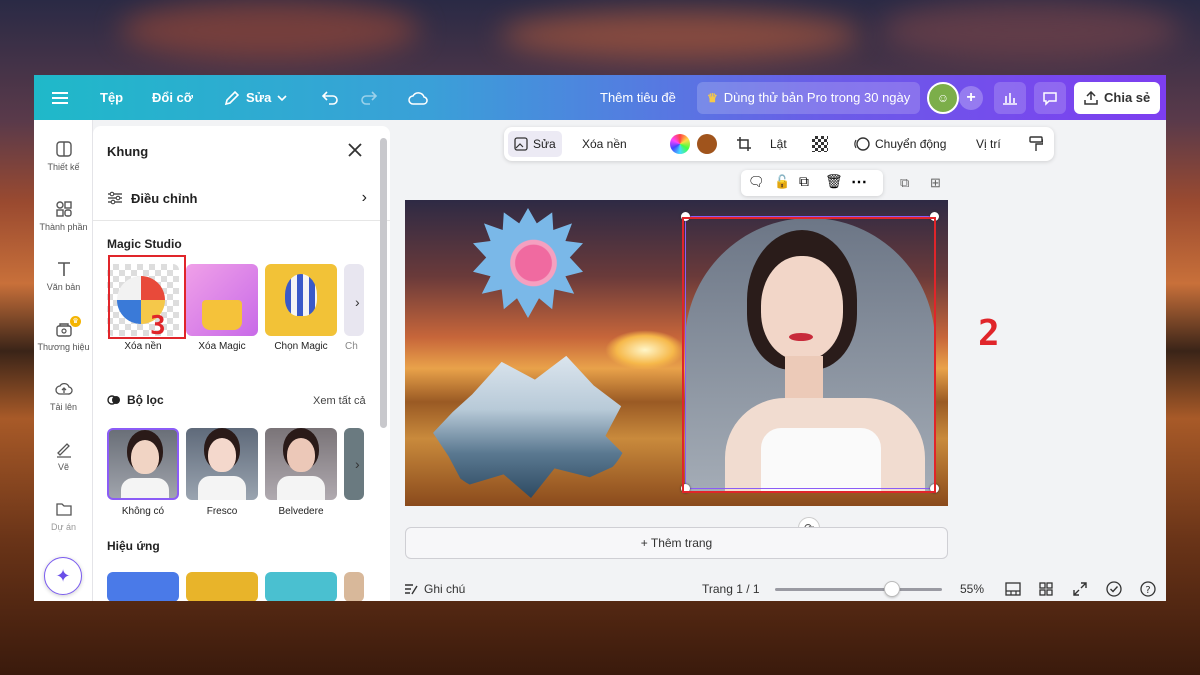 The height and width of the screenshot is (675, 1200). I want to click on animate-button: Chuyển động, so click(900, 144).